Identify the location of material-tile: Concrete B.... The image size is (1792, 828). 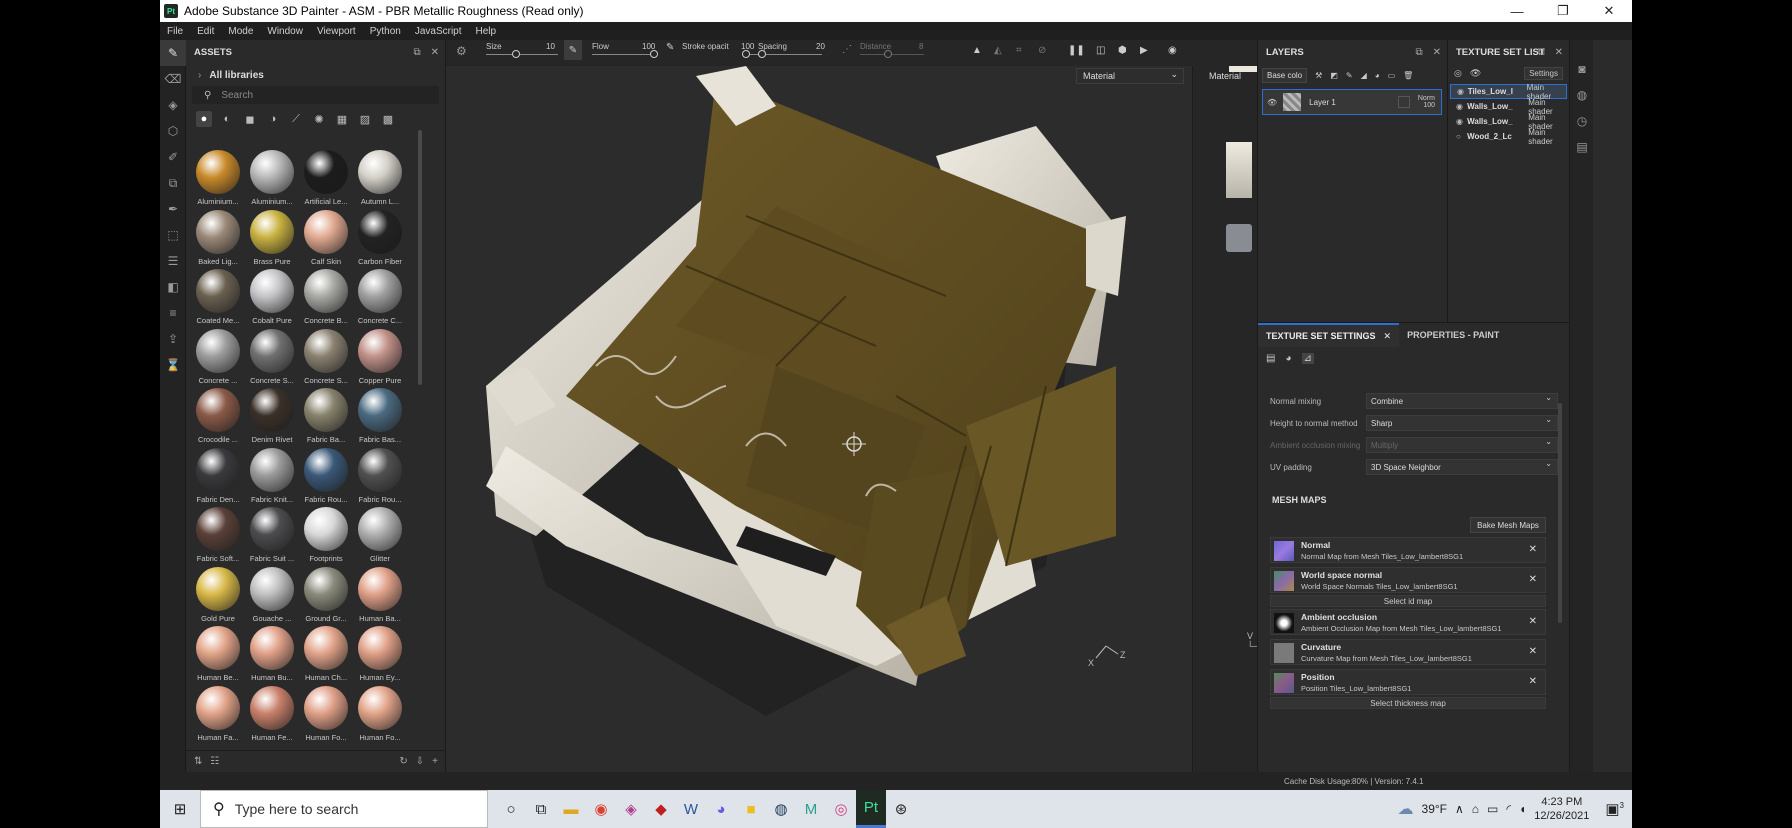
(326, 297).